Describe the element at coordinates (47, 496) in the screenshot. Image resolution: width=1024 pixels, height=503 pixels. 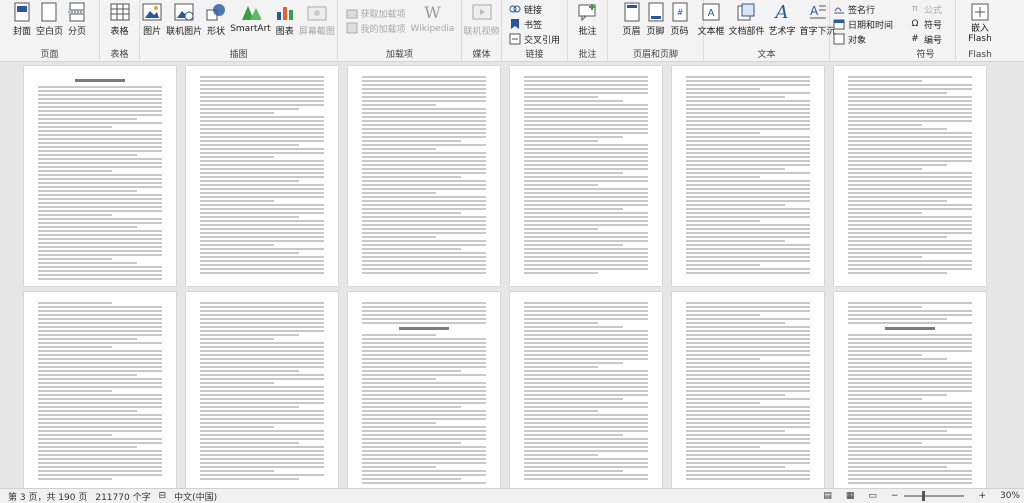
I see `page-count: 第 3 页，共 190 页` at that location.